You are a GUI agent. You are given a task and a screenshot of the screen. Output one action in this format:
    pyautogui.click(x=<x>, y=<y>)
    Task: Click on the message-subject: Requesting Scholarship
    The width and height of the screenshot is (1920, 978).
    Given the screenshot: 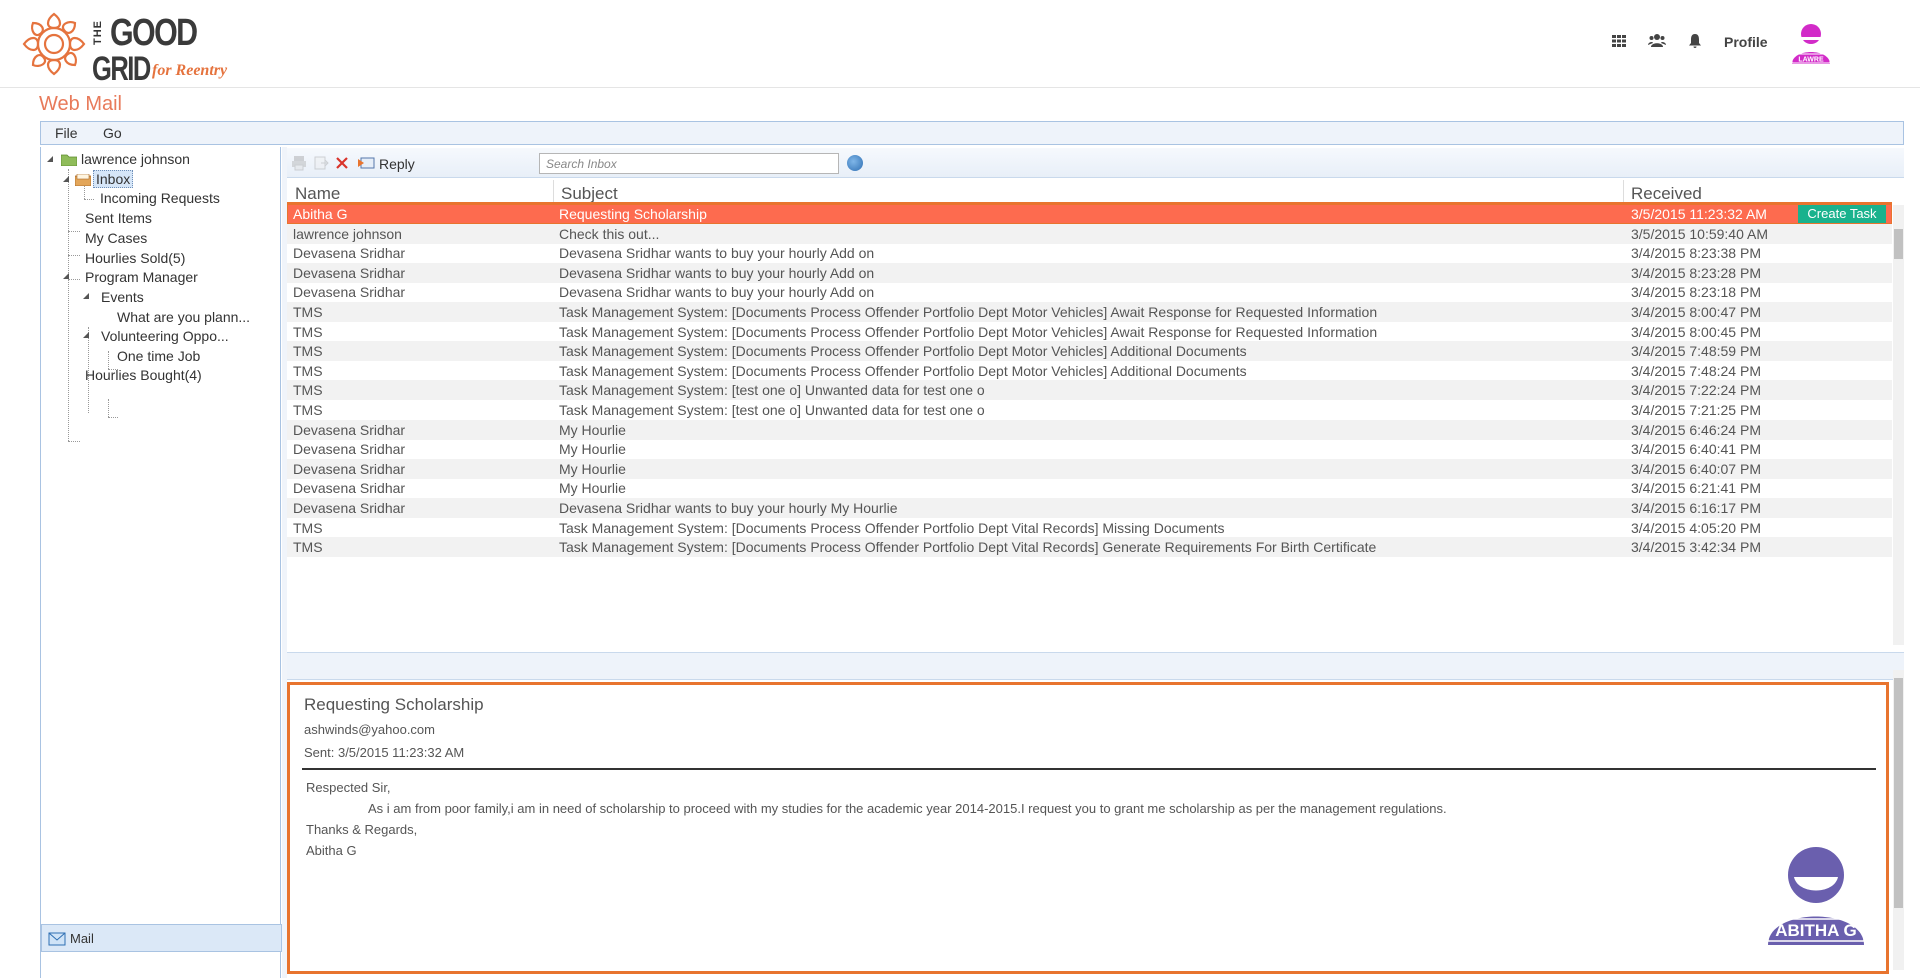 What is the action you would take?
    pyautogui.click(x=633, y=214)
    